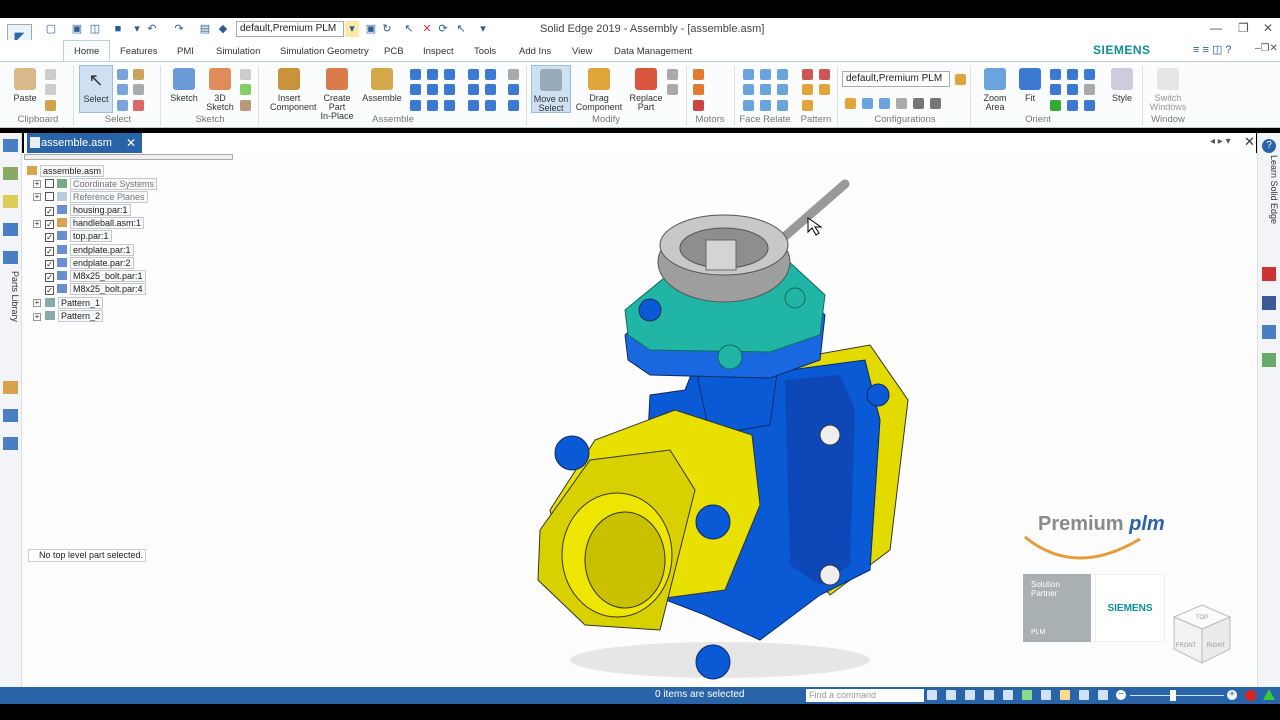 This screenshot has height=720, width=1280. I want to click on insert-component-button: Insert Component, so click(293, 90).